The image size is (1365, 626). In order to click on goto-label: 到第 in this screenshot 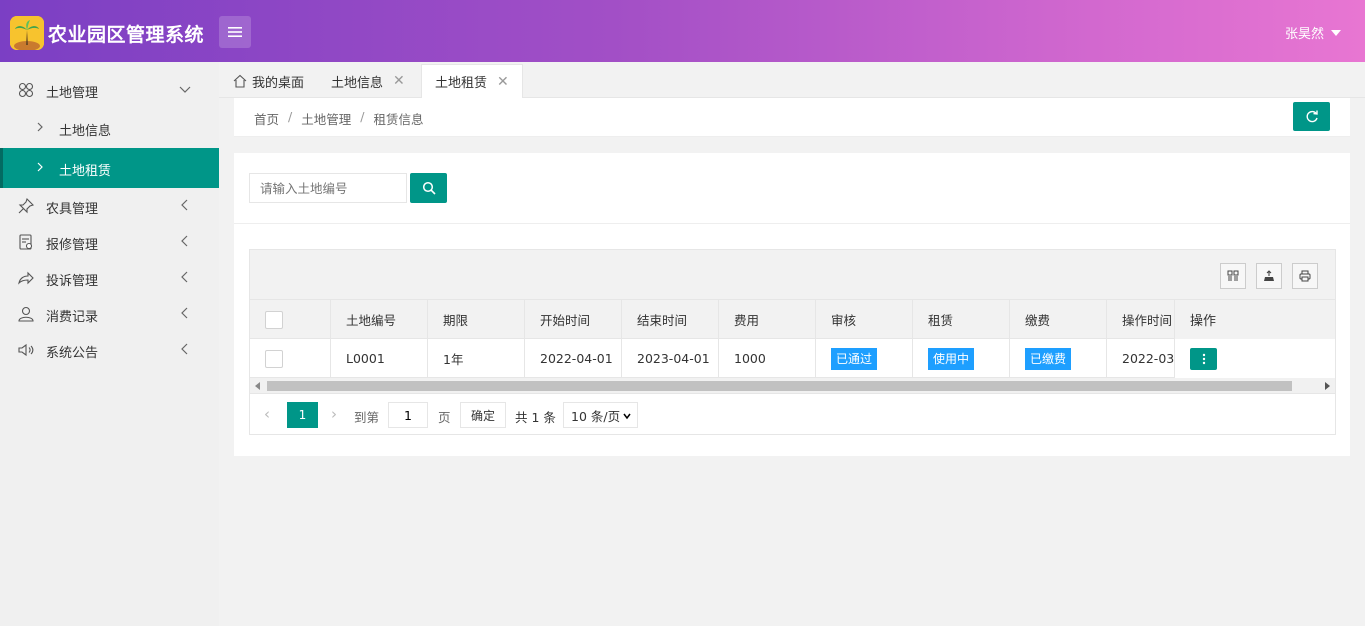, I will do `click(367, 417)`.